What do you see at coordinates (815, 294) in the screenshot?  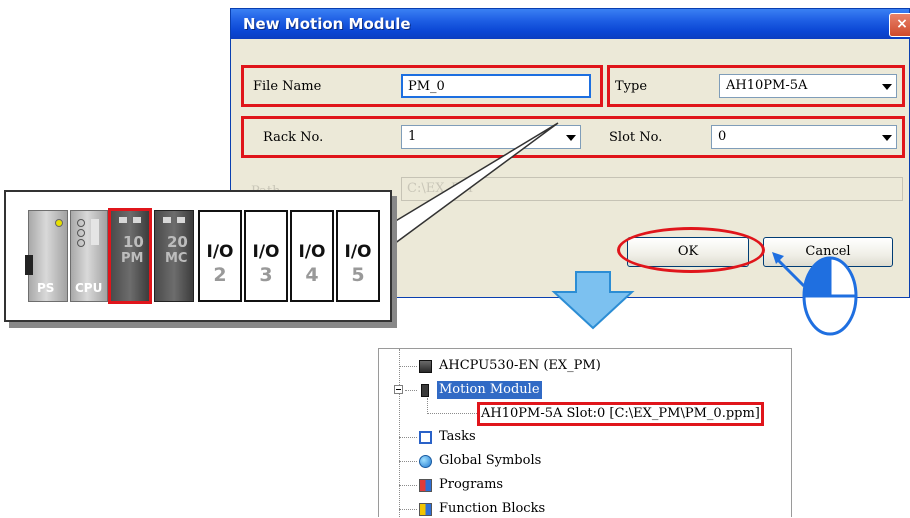 I see `mouse-icon` at bounding box center [815, 294].